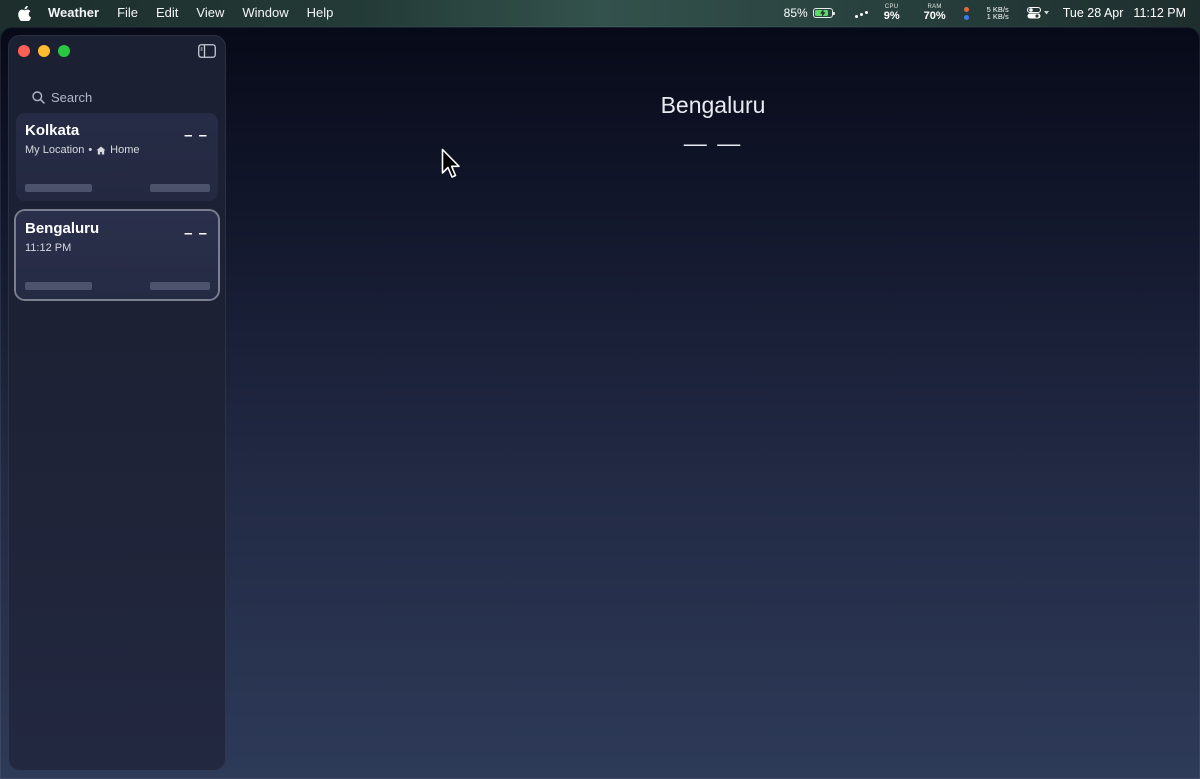 This screenshot has height=779, width=1200. What do you see at coordinates (1037, 13) in the screenshot?
I see `control-center-icon` at bounding box center [1037, 13].